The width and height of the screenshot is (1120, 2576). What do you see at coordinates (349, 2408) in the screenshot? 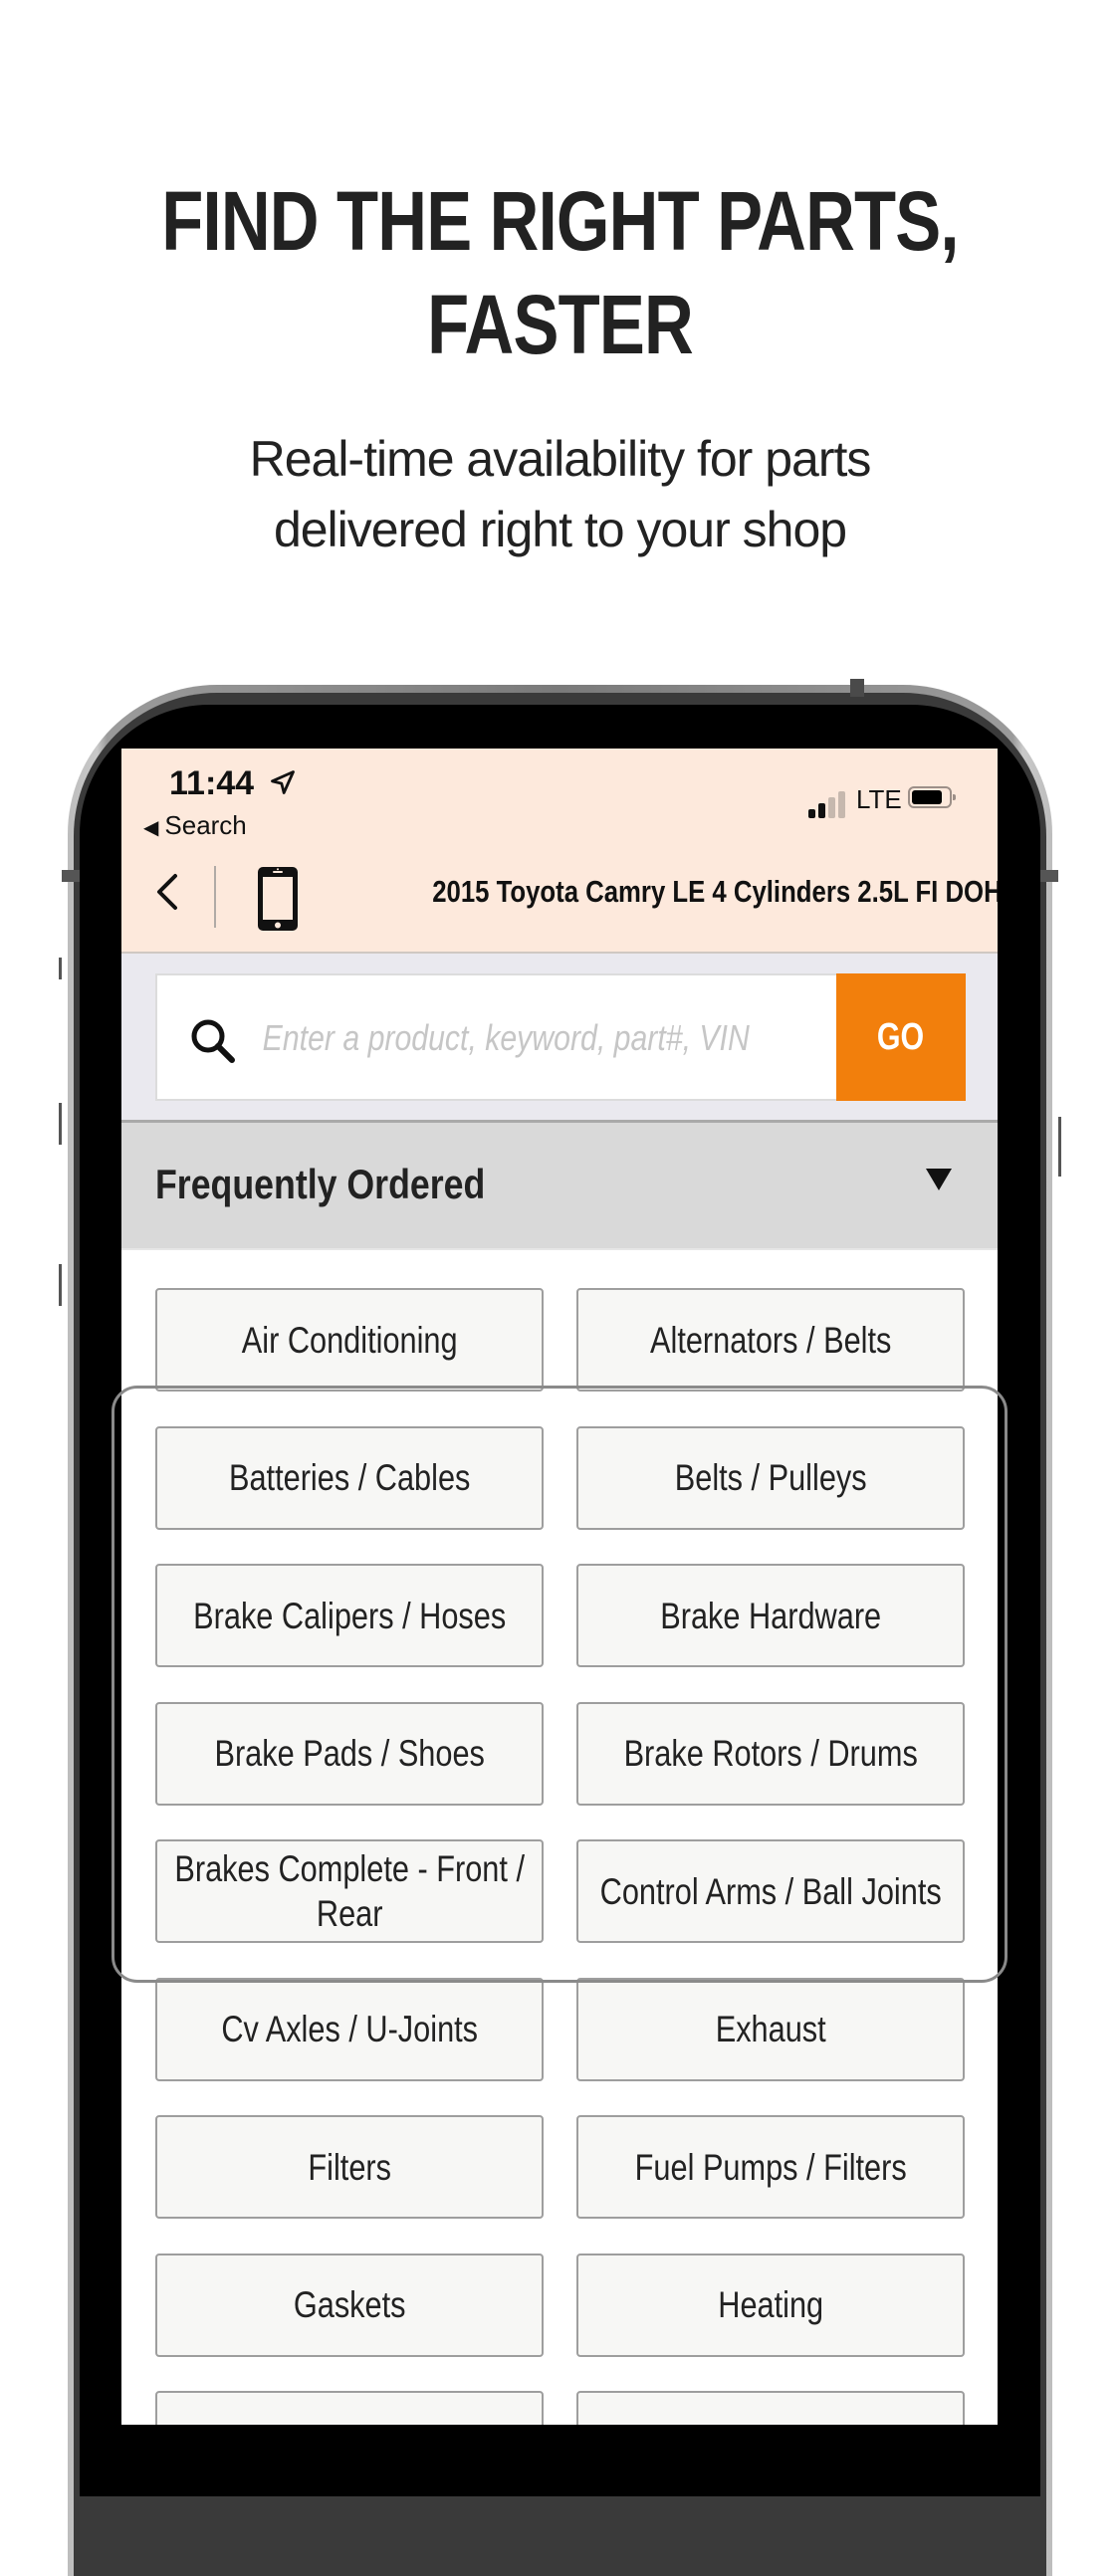
I see `category-button: Motor / Transmission` at bounding box center [349, 2408].